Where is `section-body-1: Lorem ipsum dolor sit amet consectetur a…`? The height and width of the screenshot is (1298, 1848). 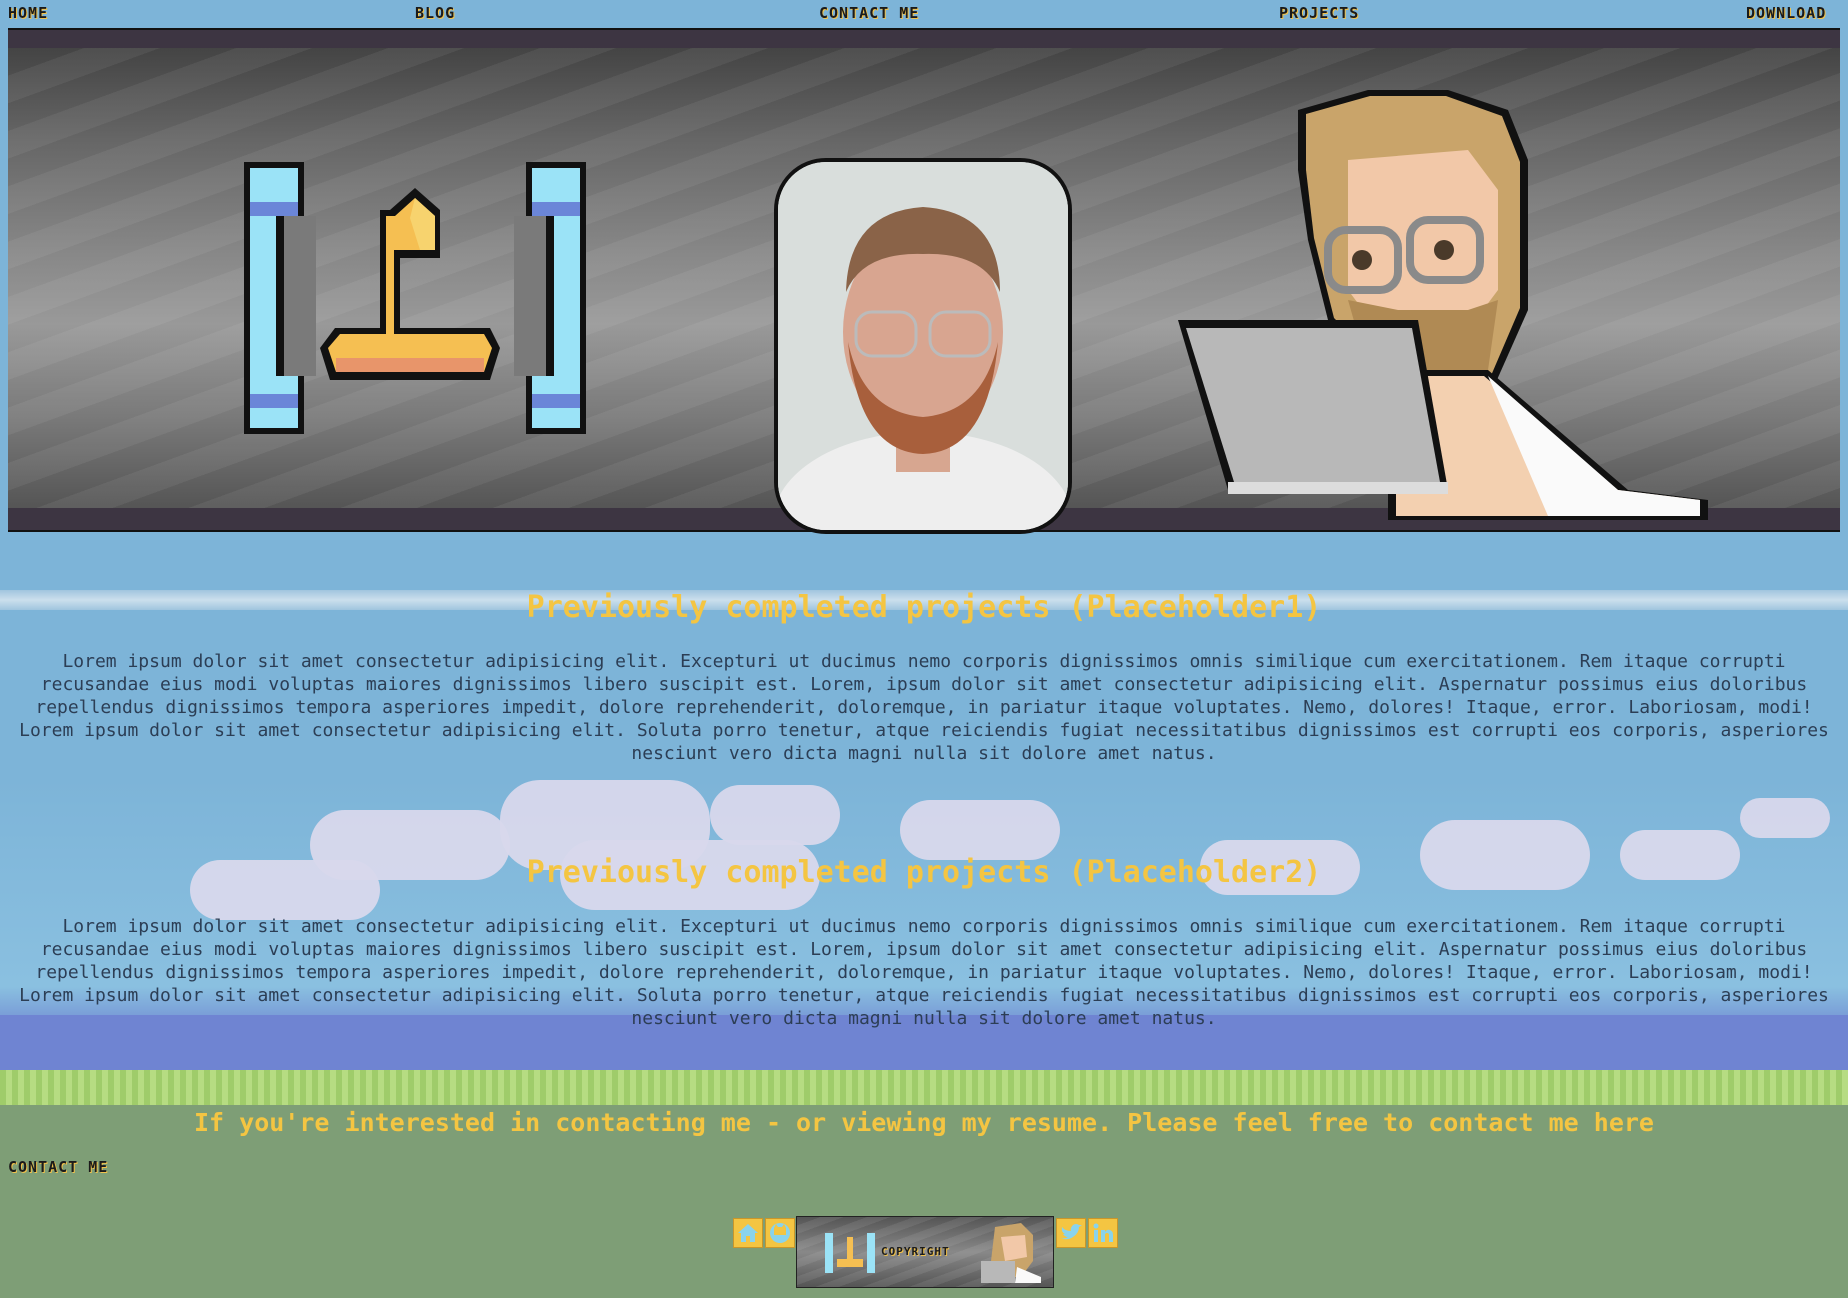
section-body-1: Lorem ipsum dolor sit amet consectetur a… is located at coordinates (924, 707).